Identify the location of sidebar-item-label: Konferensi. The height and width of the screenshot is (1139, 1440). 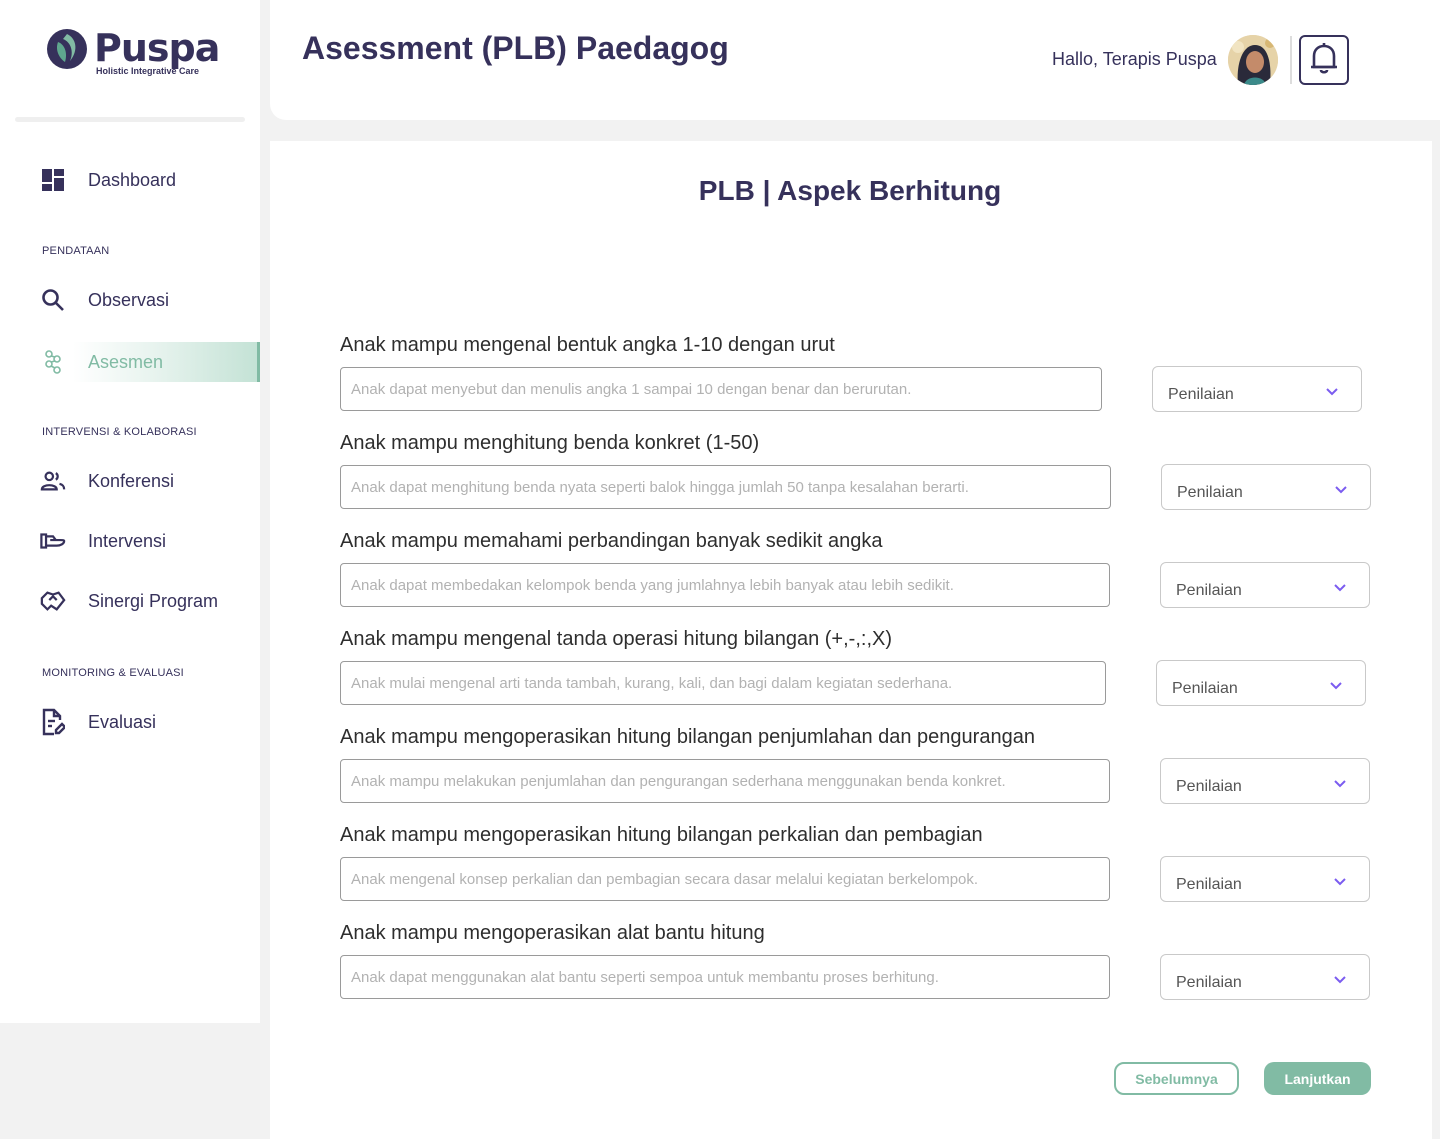
(131, 480).